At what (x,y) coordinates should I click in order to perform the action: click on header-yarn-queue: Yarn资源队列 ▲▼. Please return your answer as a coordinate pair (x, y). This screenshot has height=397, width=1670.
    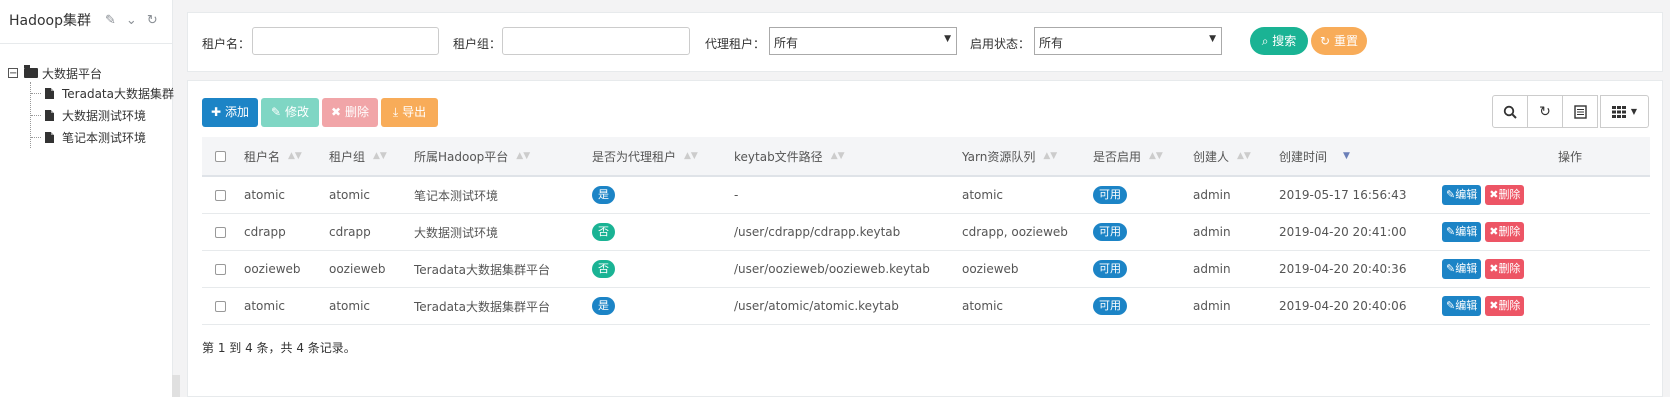
    Looking at the image, I should click on (1009, 156).